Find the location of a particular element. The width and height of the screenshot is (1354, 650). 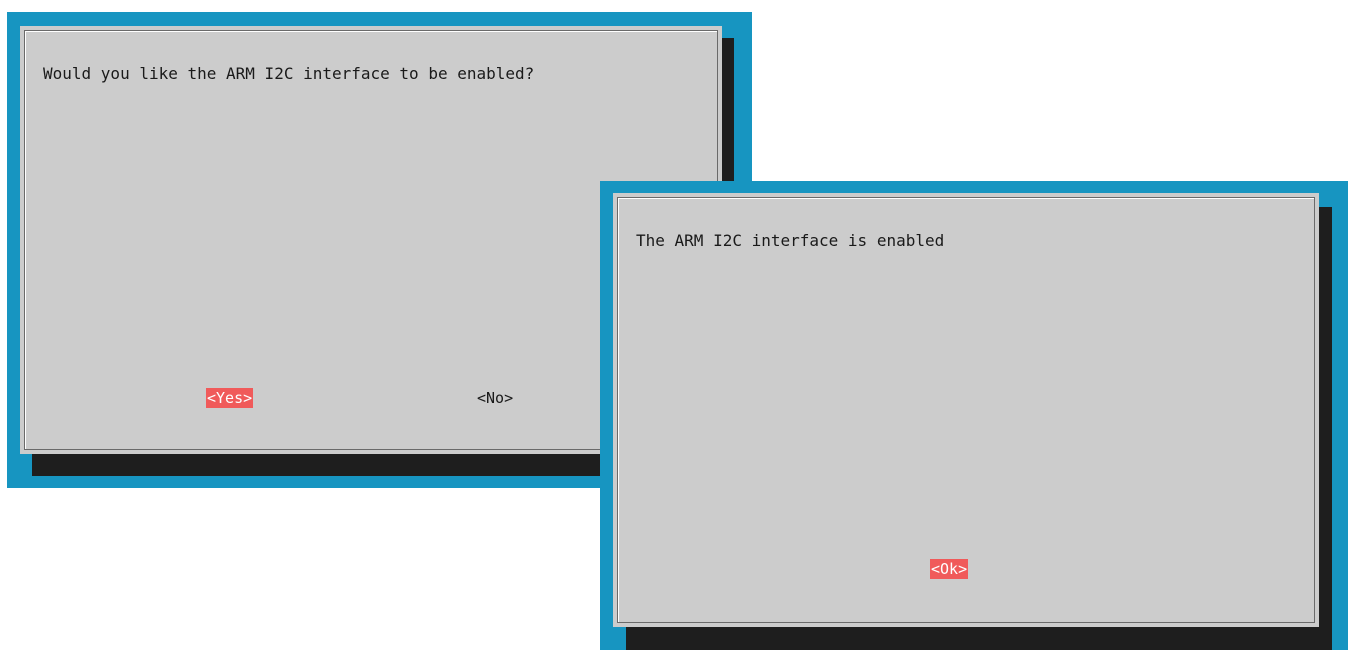

yes-button: <Yes> is located at coordinates (230, 398).